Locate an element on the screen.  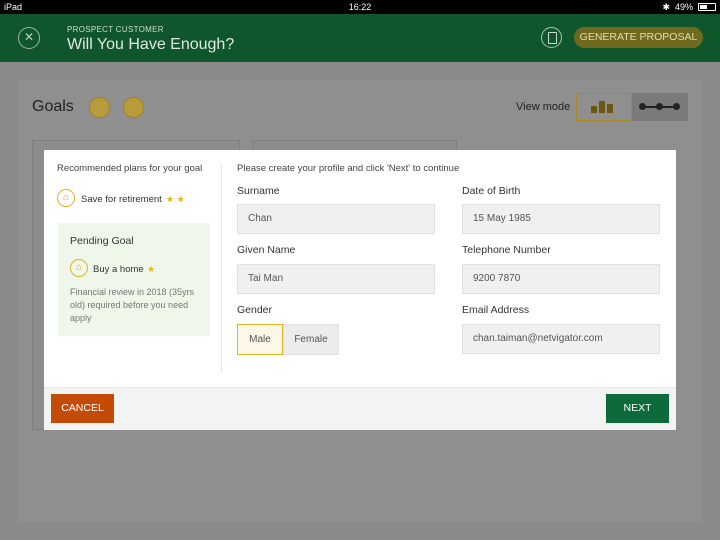
surname-label: Surname is located at coordinates (258, 191).